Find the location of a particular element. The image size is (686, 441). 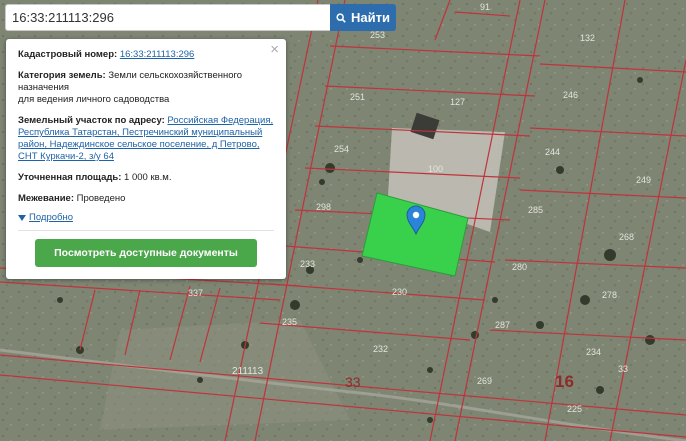

search-bar: Найти is located at coordinates (200, 17).